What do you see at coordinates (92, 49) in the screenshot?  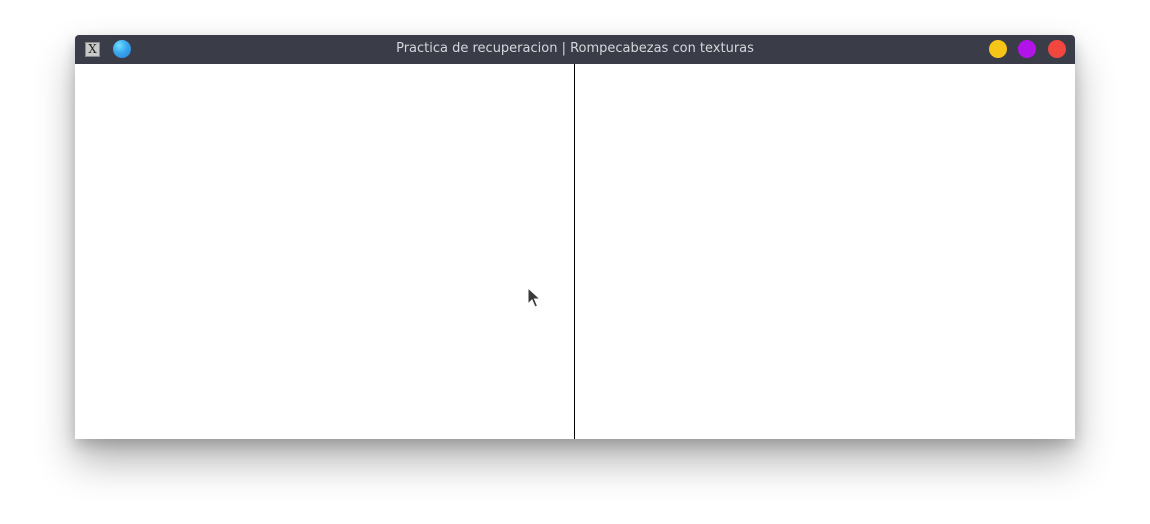 I see `x11-app-icon: X` at bounding box center [92, 49].